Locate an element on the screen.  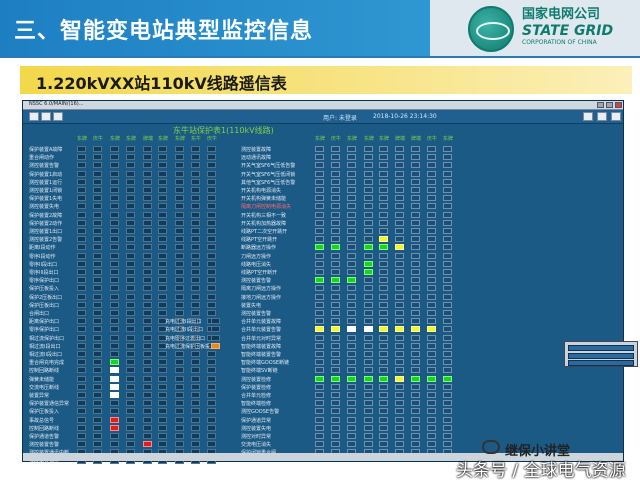
side-control-panel is located at coordinates (601, 354).